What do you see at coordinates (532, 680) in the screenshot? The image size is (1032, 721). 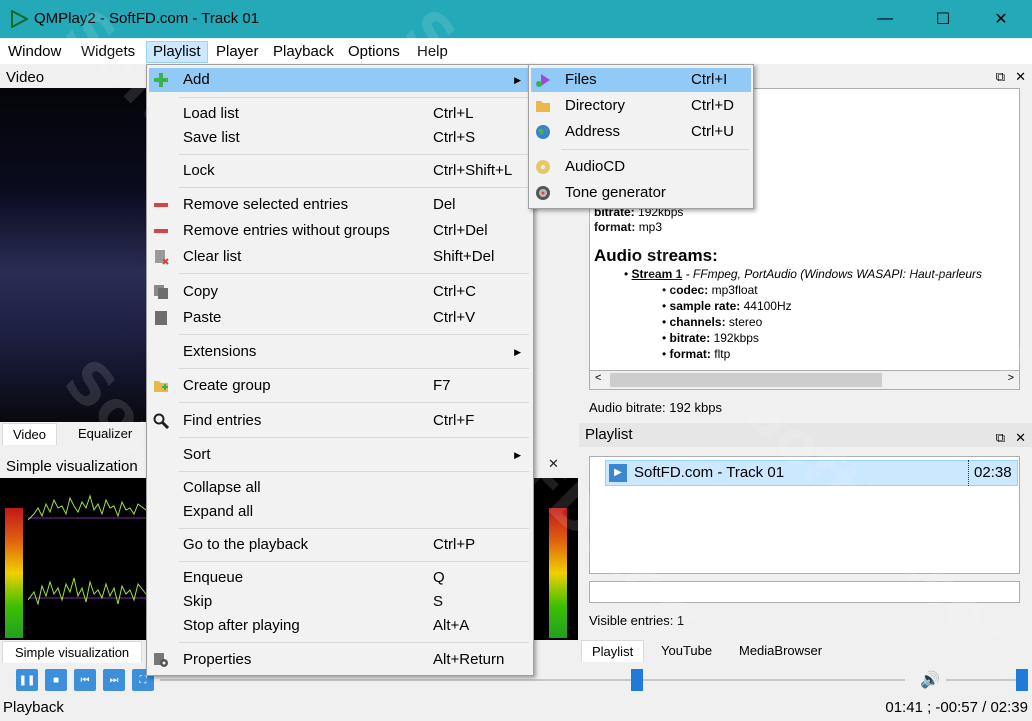 I see `seek-track` at bounding box center [532, 680].